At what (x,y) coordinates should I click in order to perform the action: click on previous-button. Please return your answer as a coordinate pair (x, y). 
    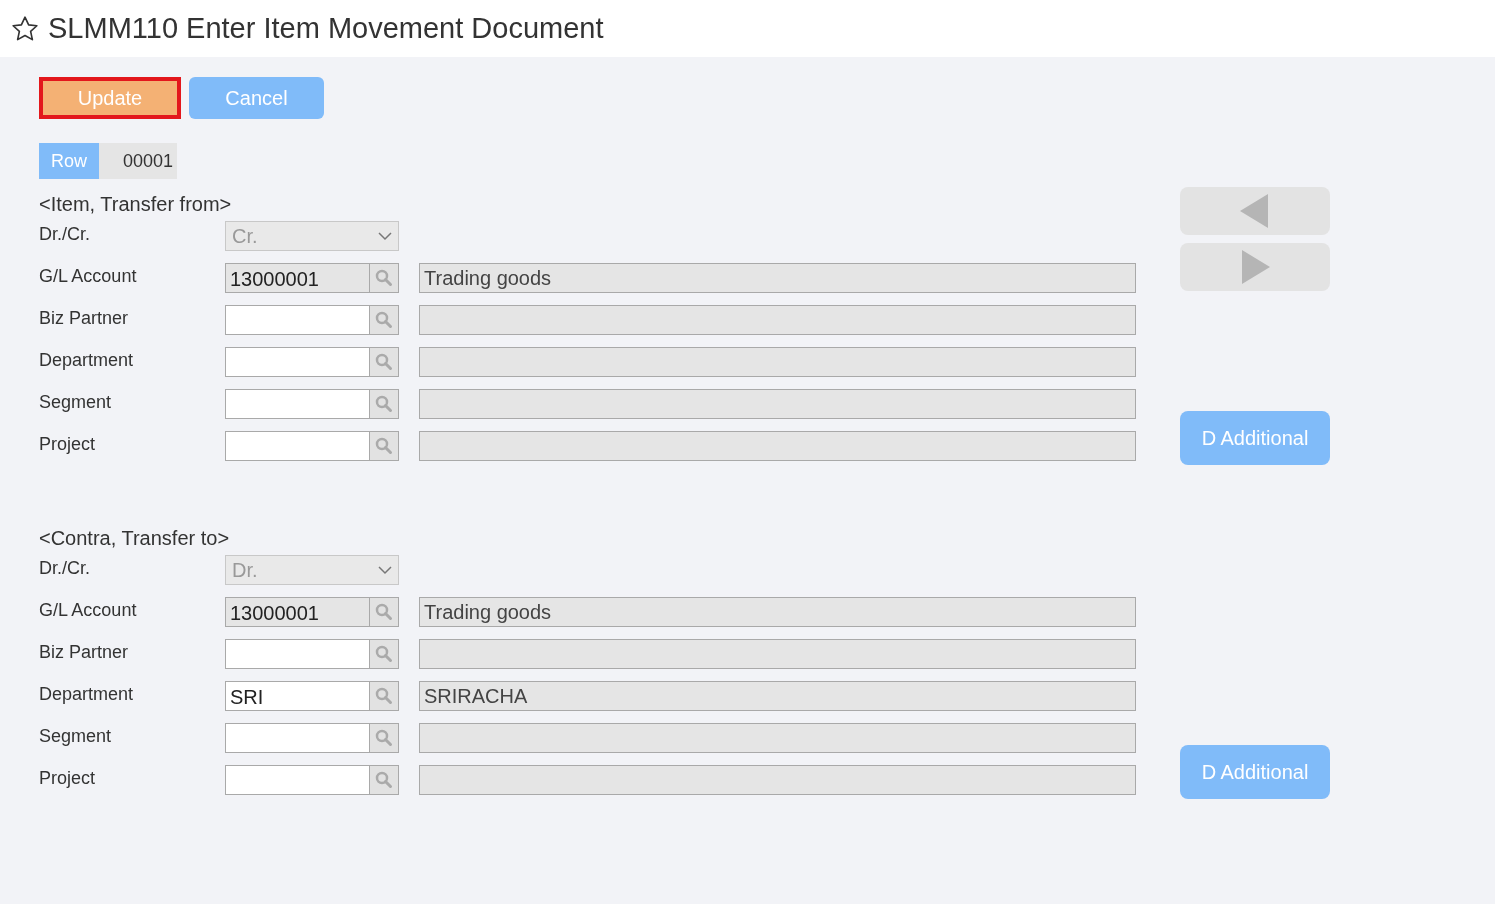
    Looking at the image, I should click on (1255, 211).